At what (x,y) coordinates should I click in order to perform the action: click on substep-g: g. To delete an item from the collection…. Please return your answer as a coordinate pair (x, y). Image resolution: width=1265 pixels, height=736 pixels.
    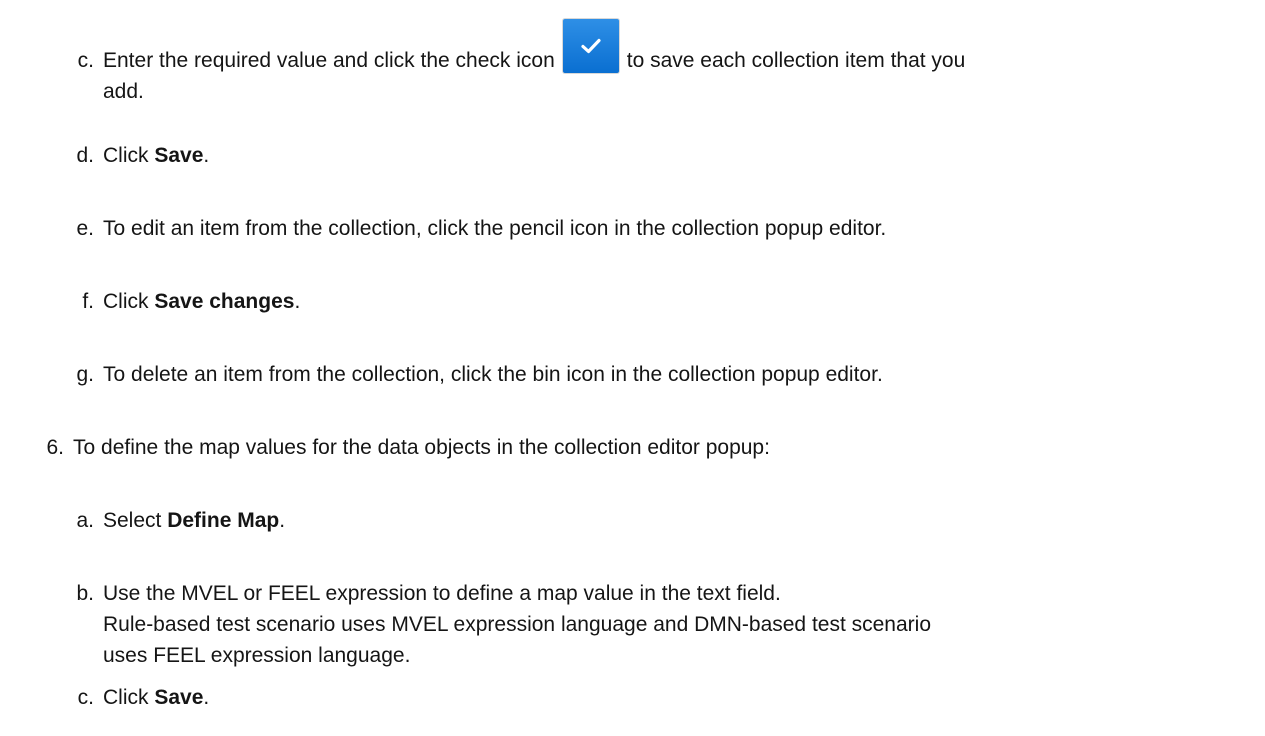
    Looking at the image, I should click on (479, 374).